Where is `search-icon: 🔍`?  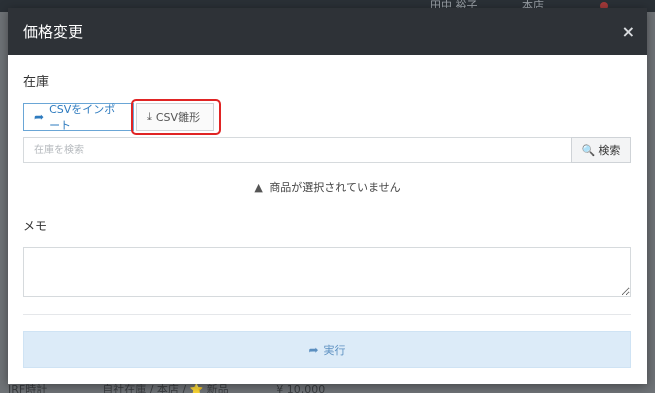
search-icon: 🔍 is located at coordinates (588, 150).